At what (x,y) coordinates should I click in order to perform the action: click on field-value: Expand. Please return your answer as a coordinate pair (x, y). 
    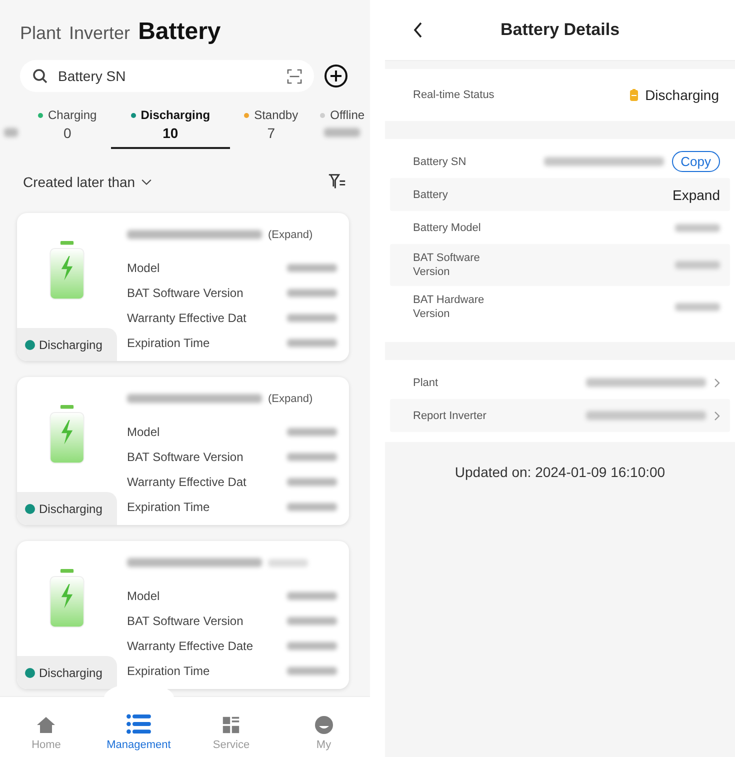
    Looking at the image, I should click on (696, 194).